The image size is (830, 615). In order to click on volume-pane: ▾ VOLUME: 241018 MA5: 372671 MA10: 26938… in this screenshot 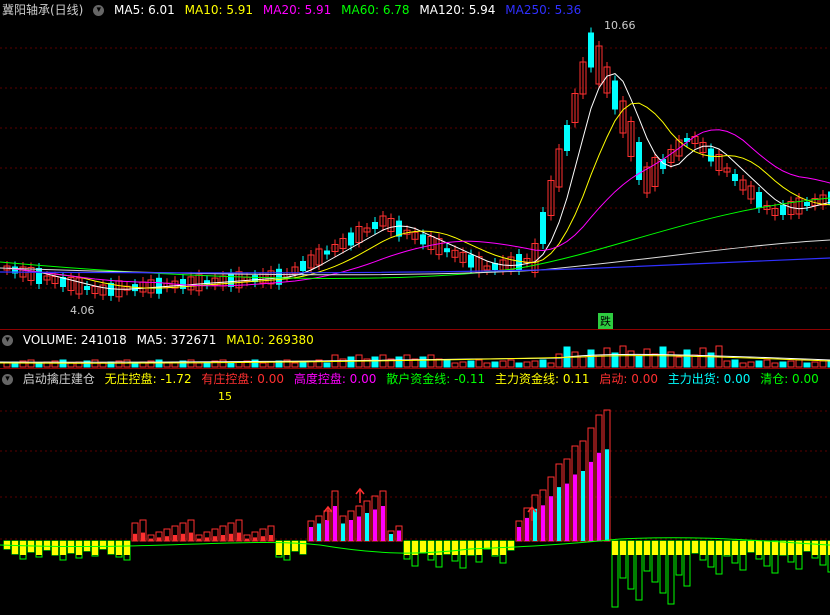, I will do `click(415, 348)`.